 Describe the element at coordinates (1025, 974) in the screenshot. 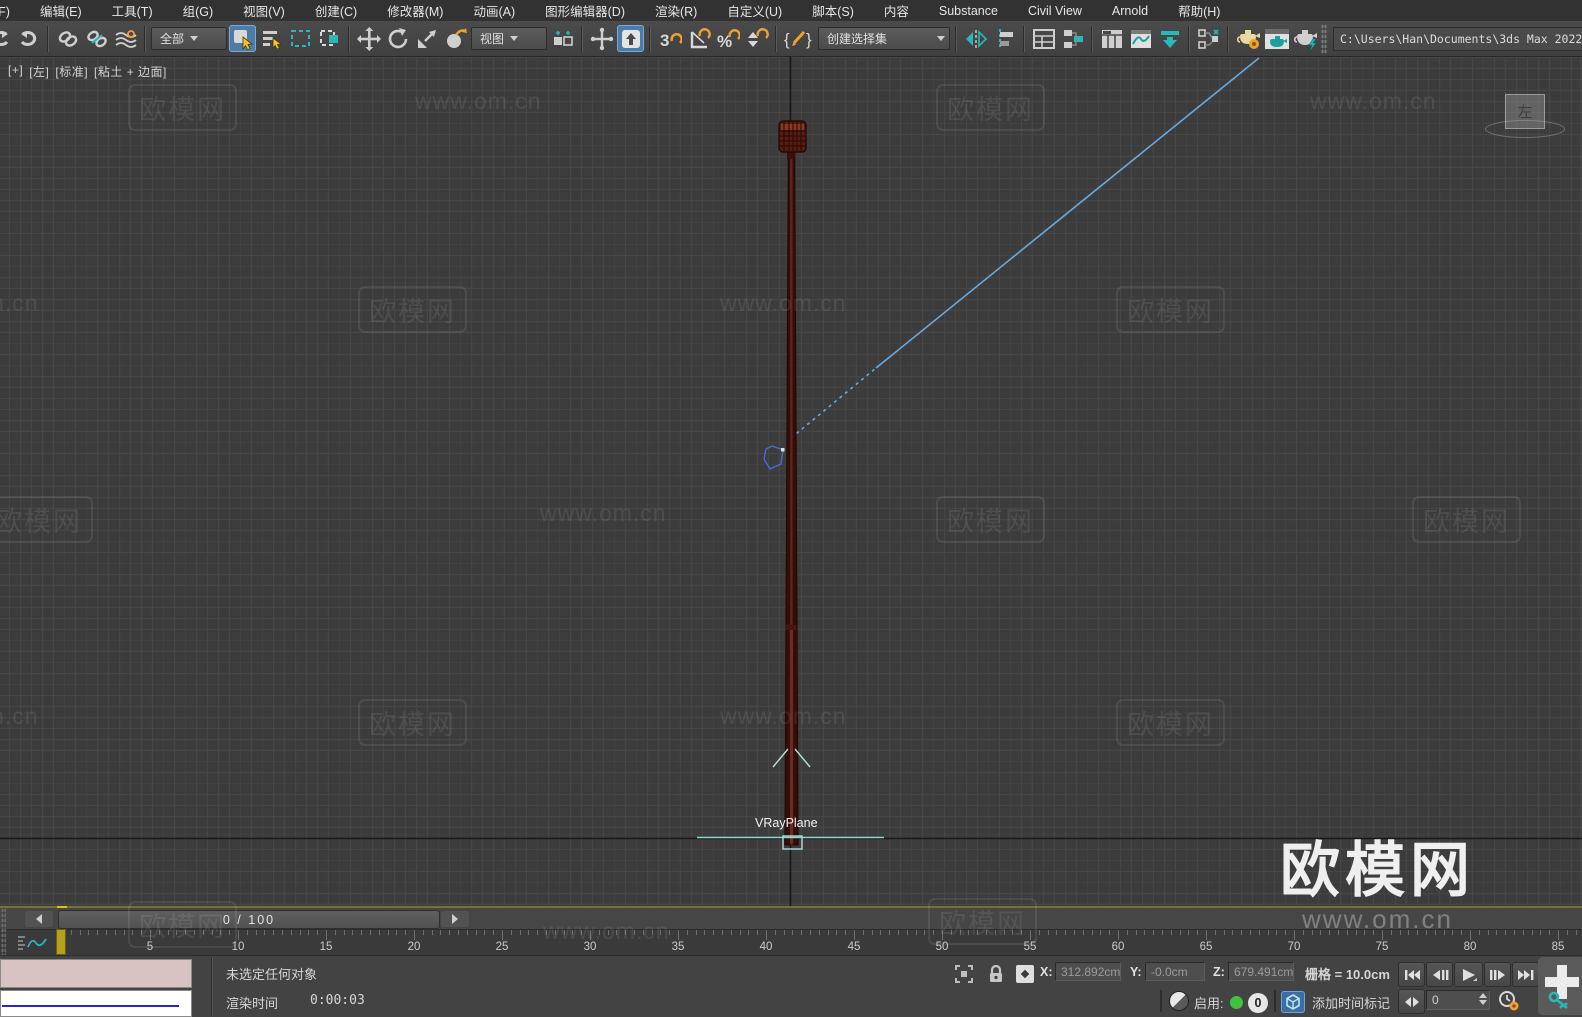

I see `absolute-mode-transform-button` at that location.